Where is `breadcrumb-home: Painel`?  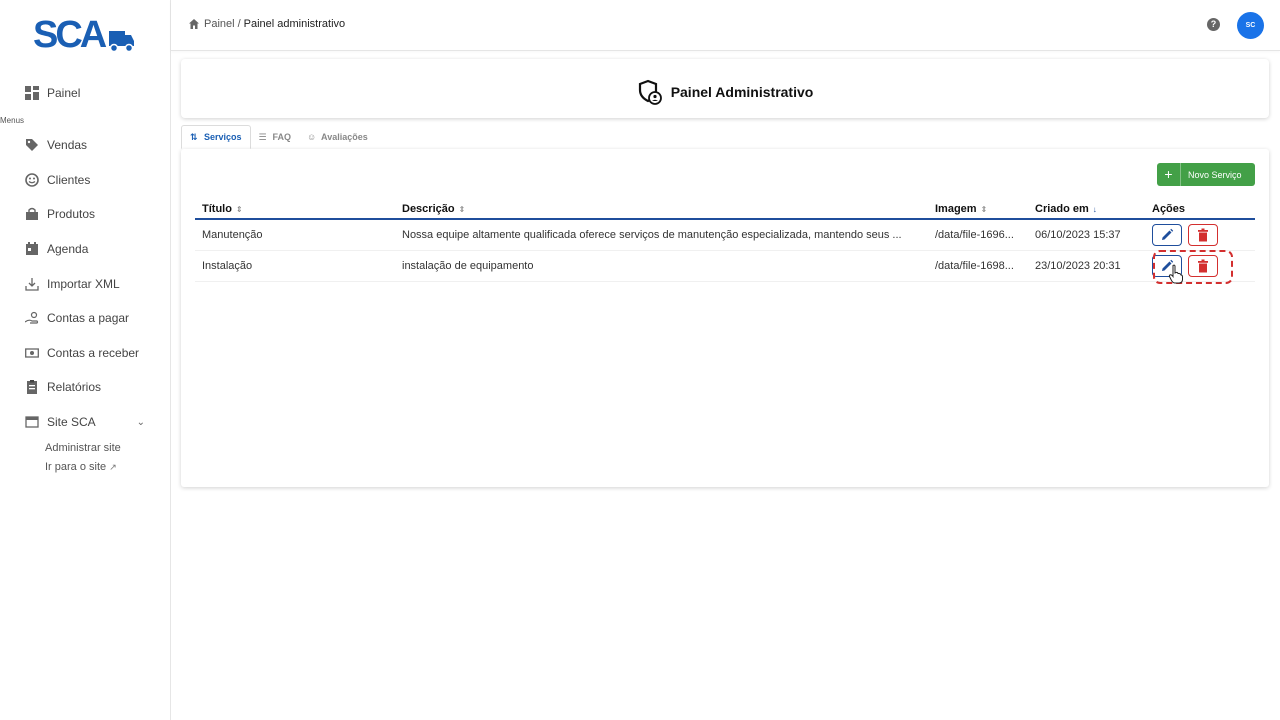
breadcrumb-home: Painel is located at coordinates (219, 24).